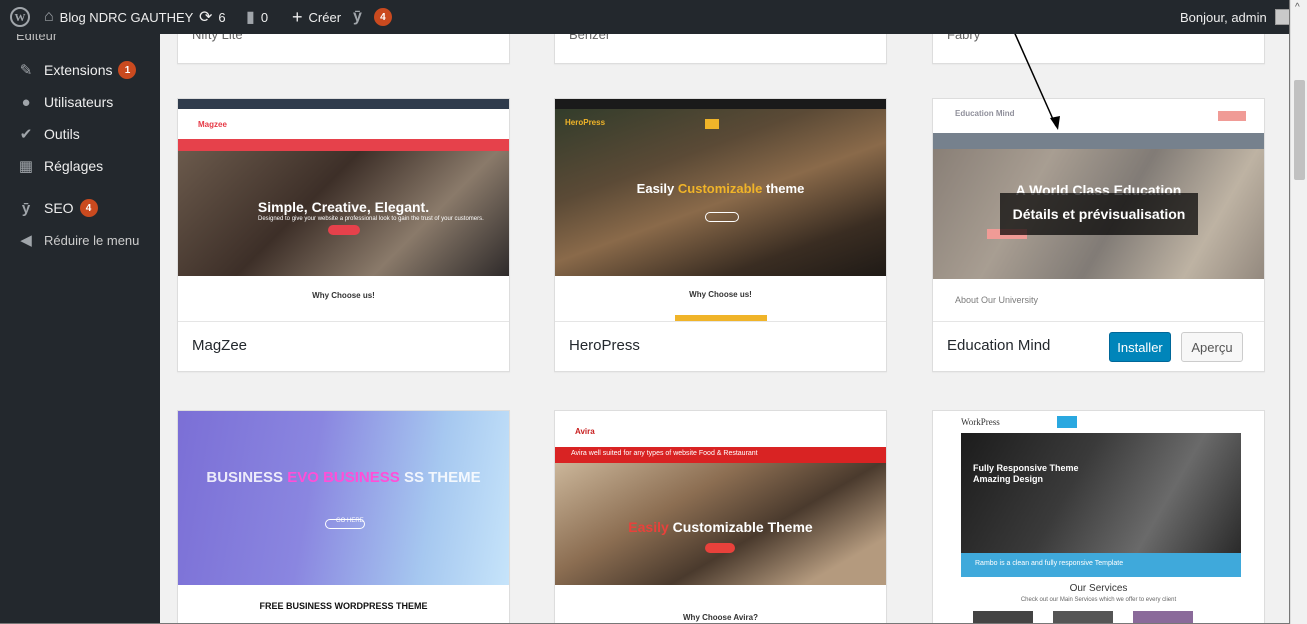 The height and width of the screenshot is (624, 1307). What do you see at coordinates (26, 102) in the screenshot?
I see `users-icon: ●` at bounding box center [26, 102].